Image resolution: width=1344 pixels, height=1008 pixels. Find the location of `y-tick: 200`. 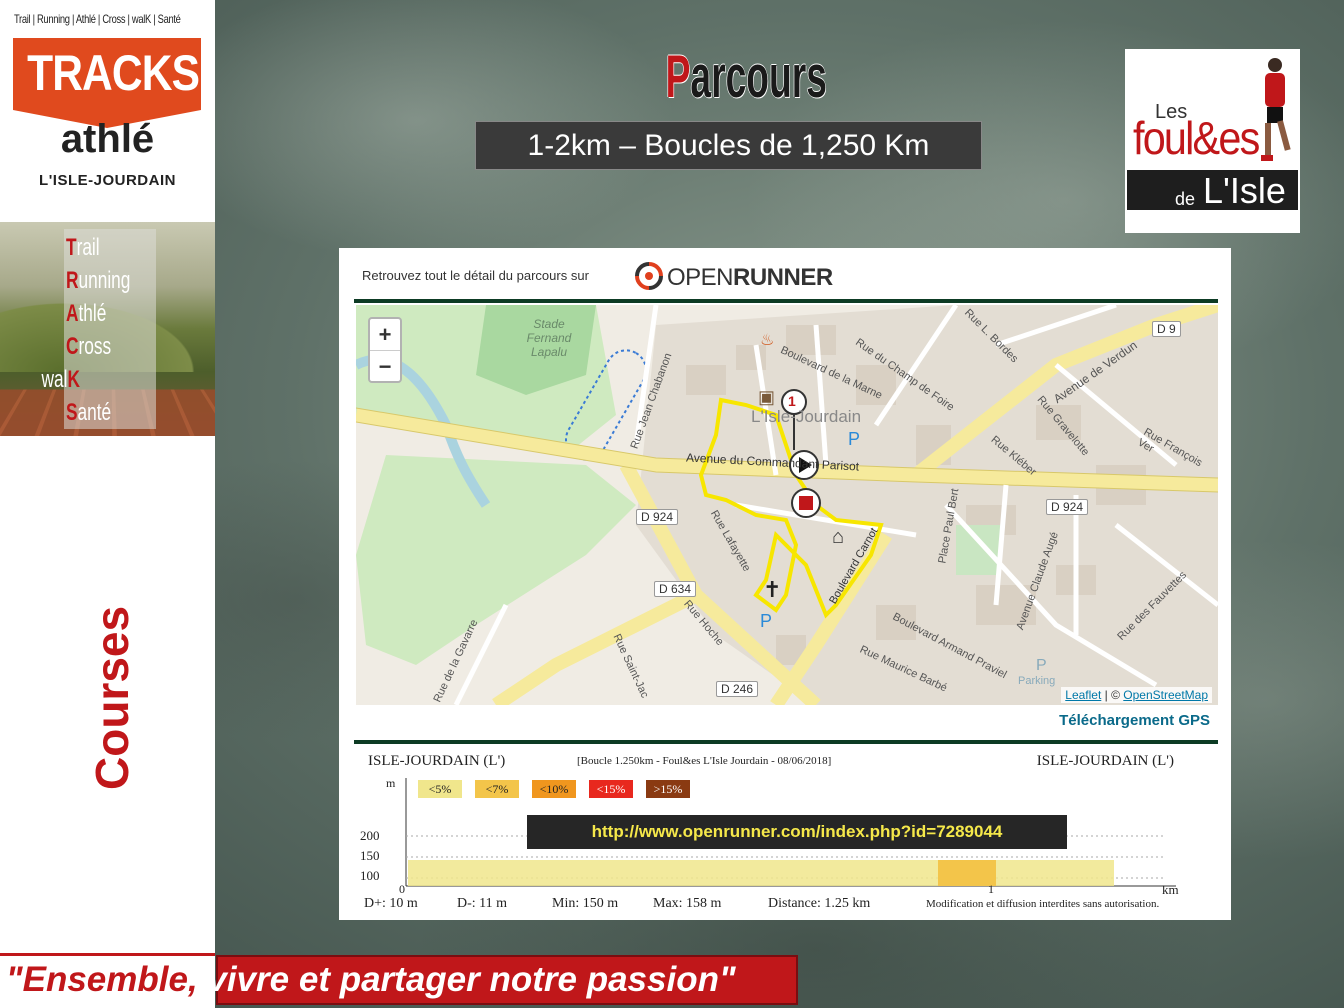

y-tick: 200 is located at coordinates (370, 835).